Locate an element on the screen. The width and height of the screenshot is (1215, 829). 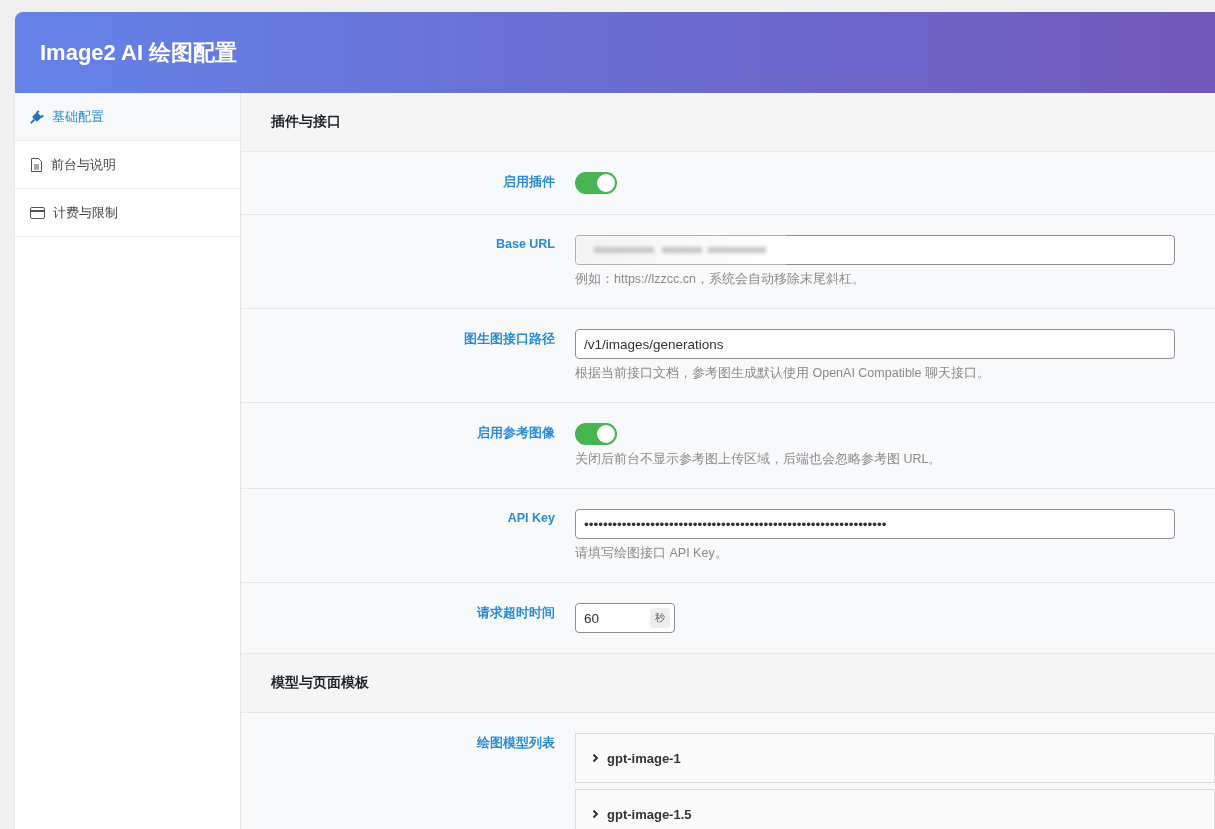
sidebar-item: 基础配置 is located at coordinates (127, 117).